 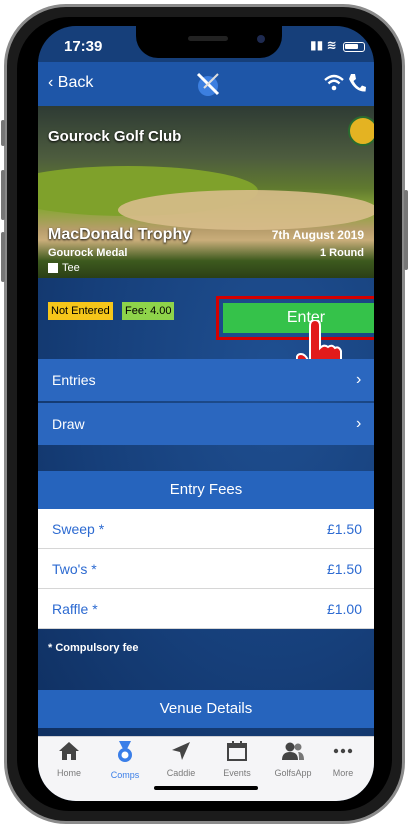 I want to click on enter-button-highlight: Enter, so click(x=295, y=318).